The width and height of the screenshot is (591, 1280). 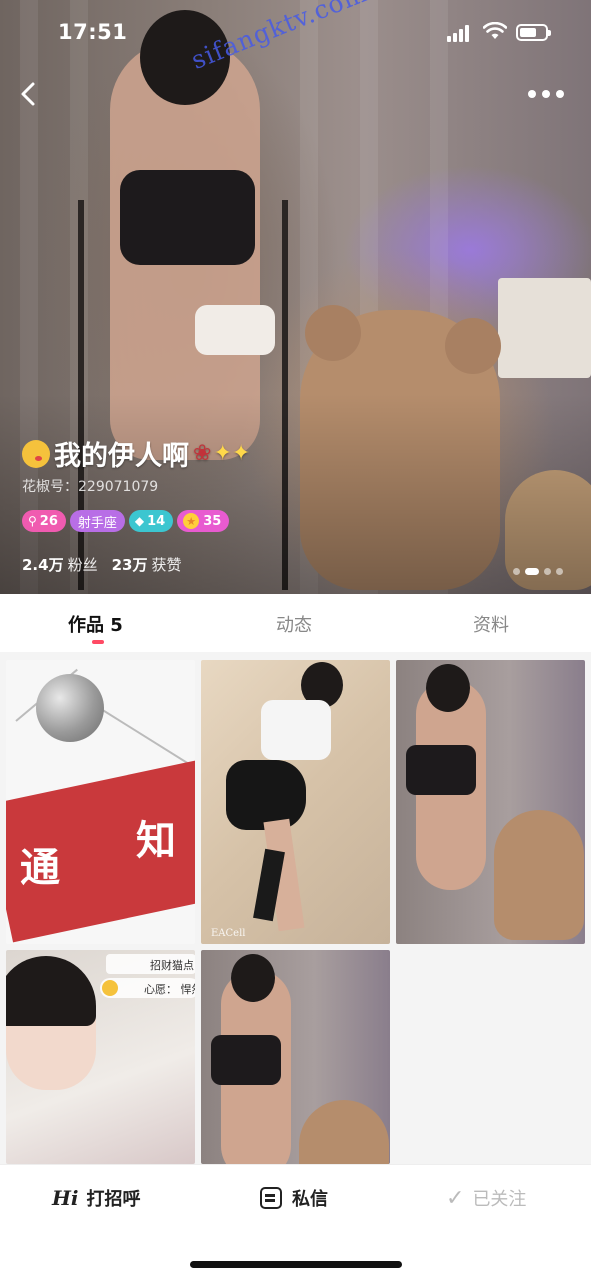 I want to click on kiss-emoji-icon, so click(x=36, y=453).